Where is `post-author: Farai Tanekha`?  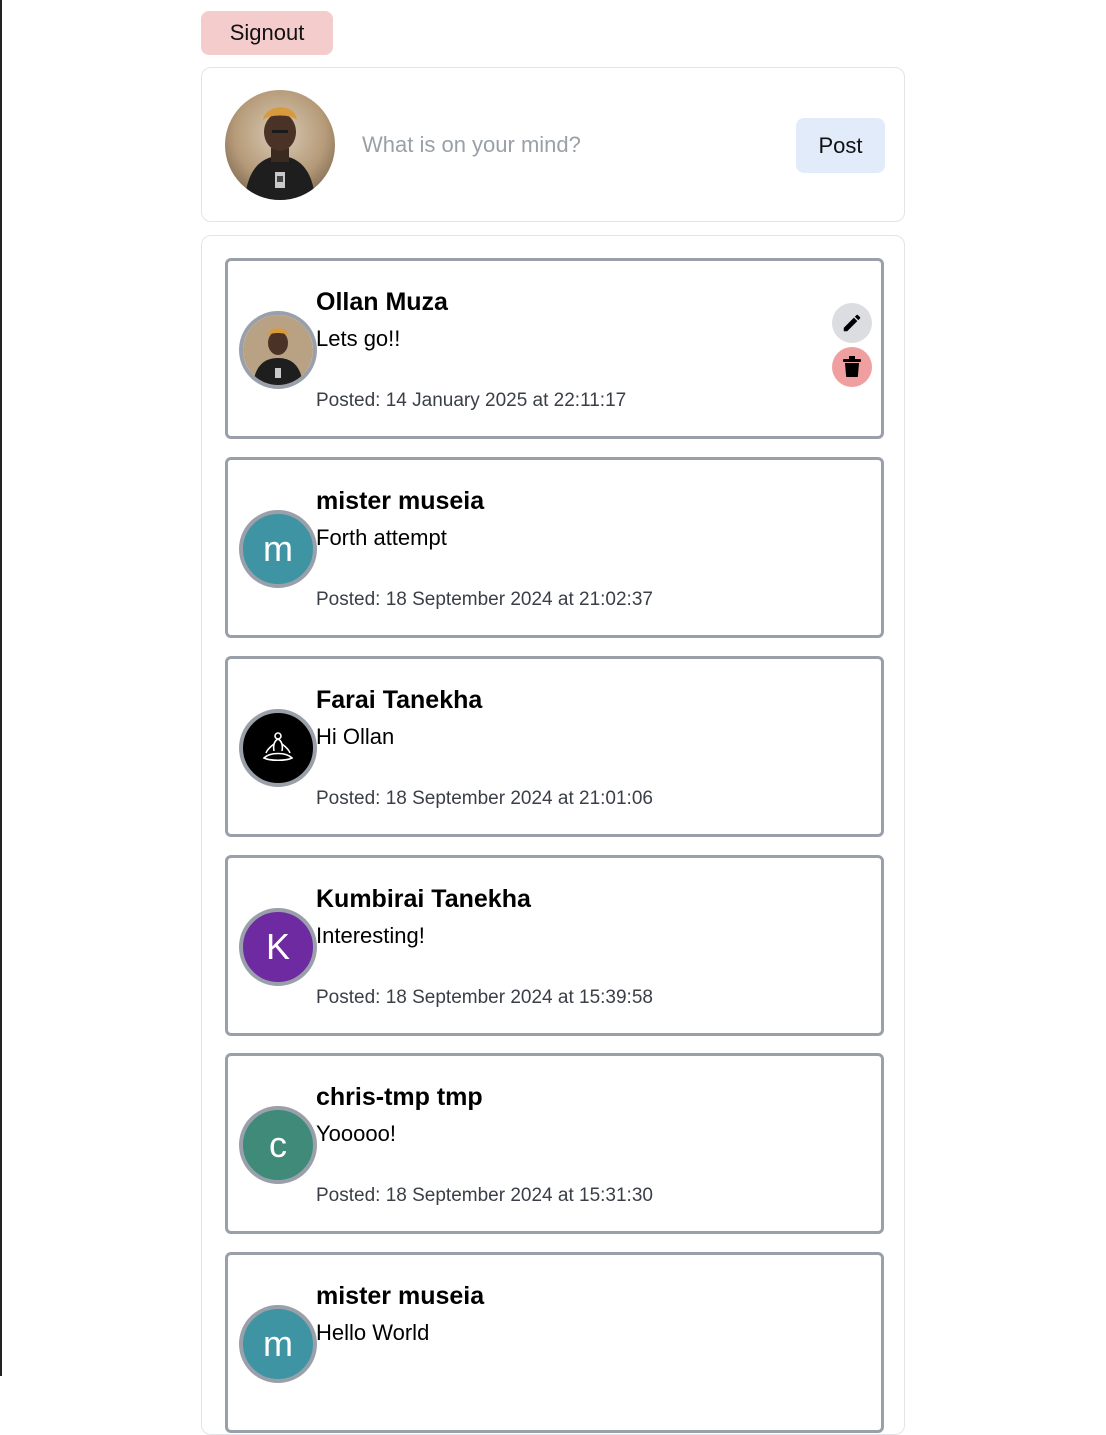
post-author: Farai Tanekha is located at coordinates (399, 700).